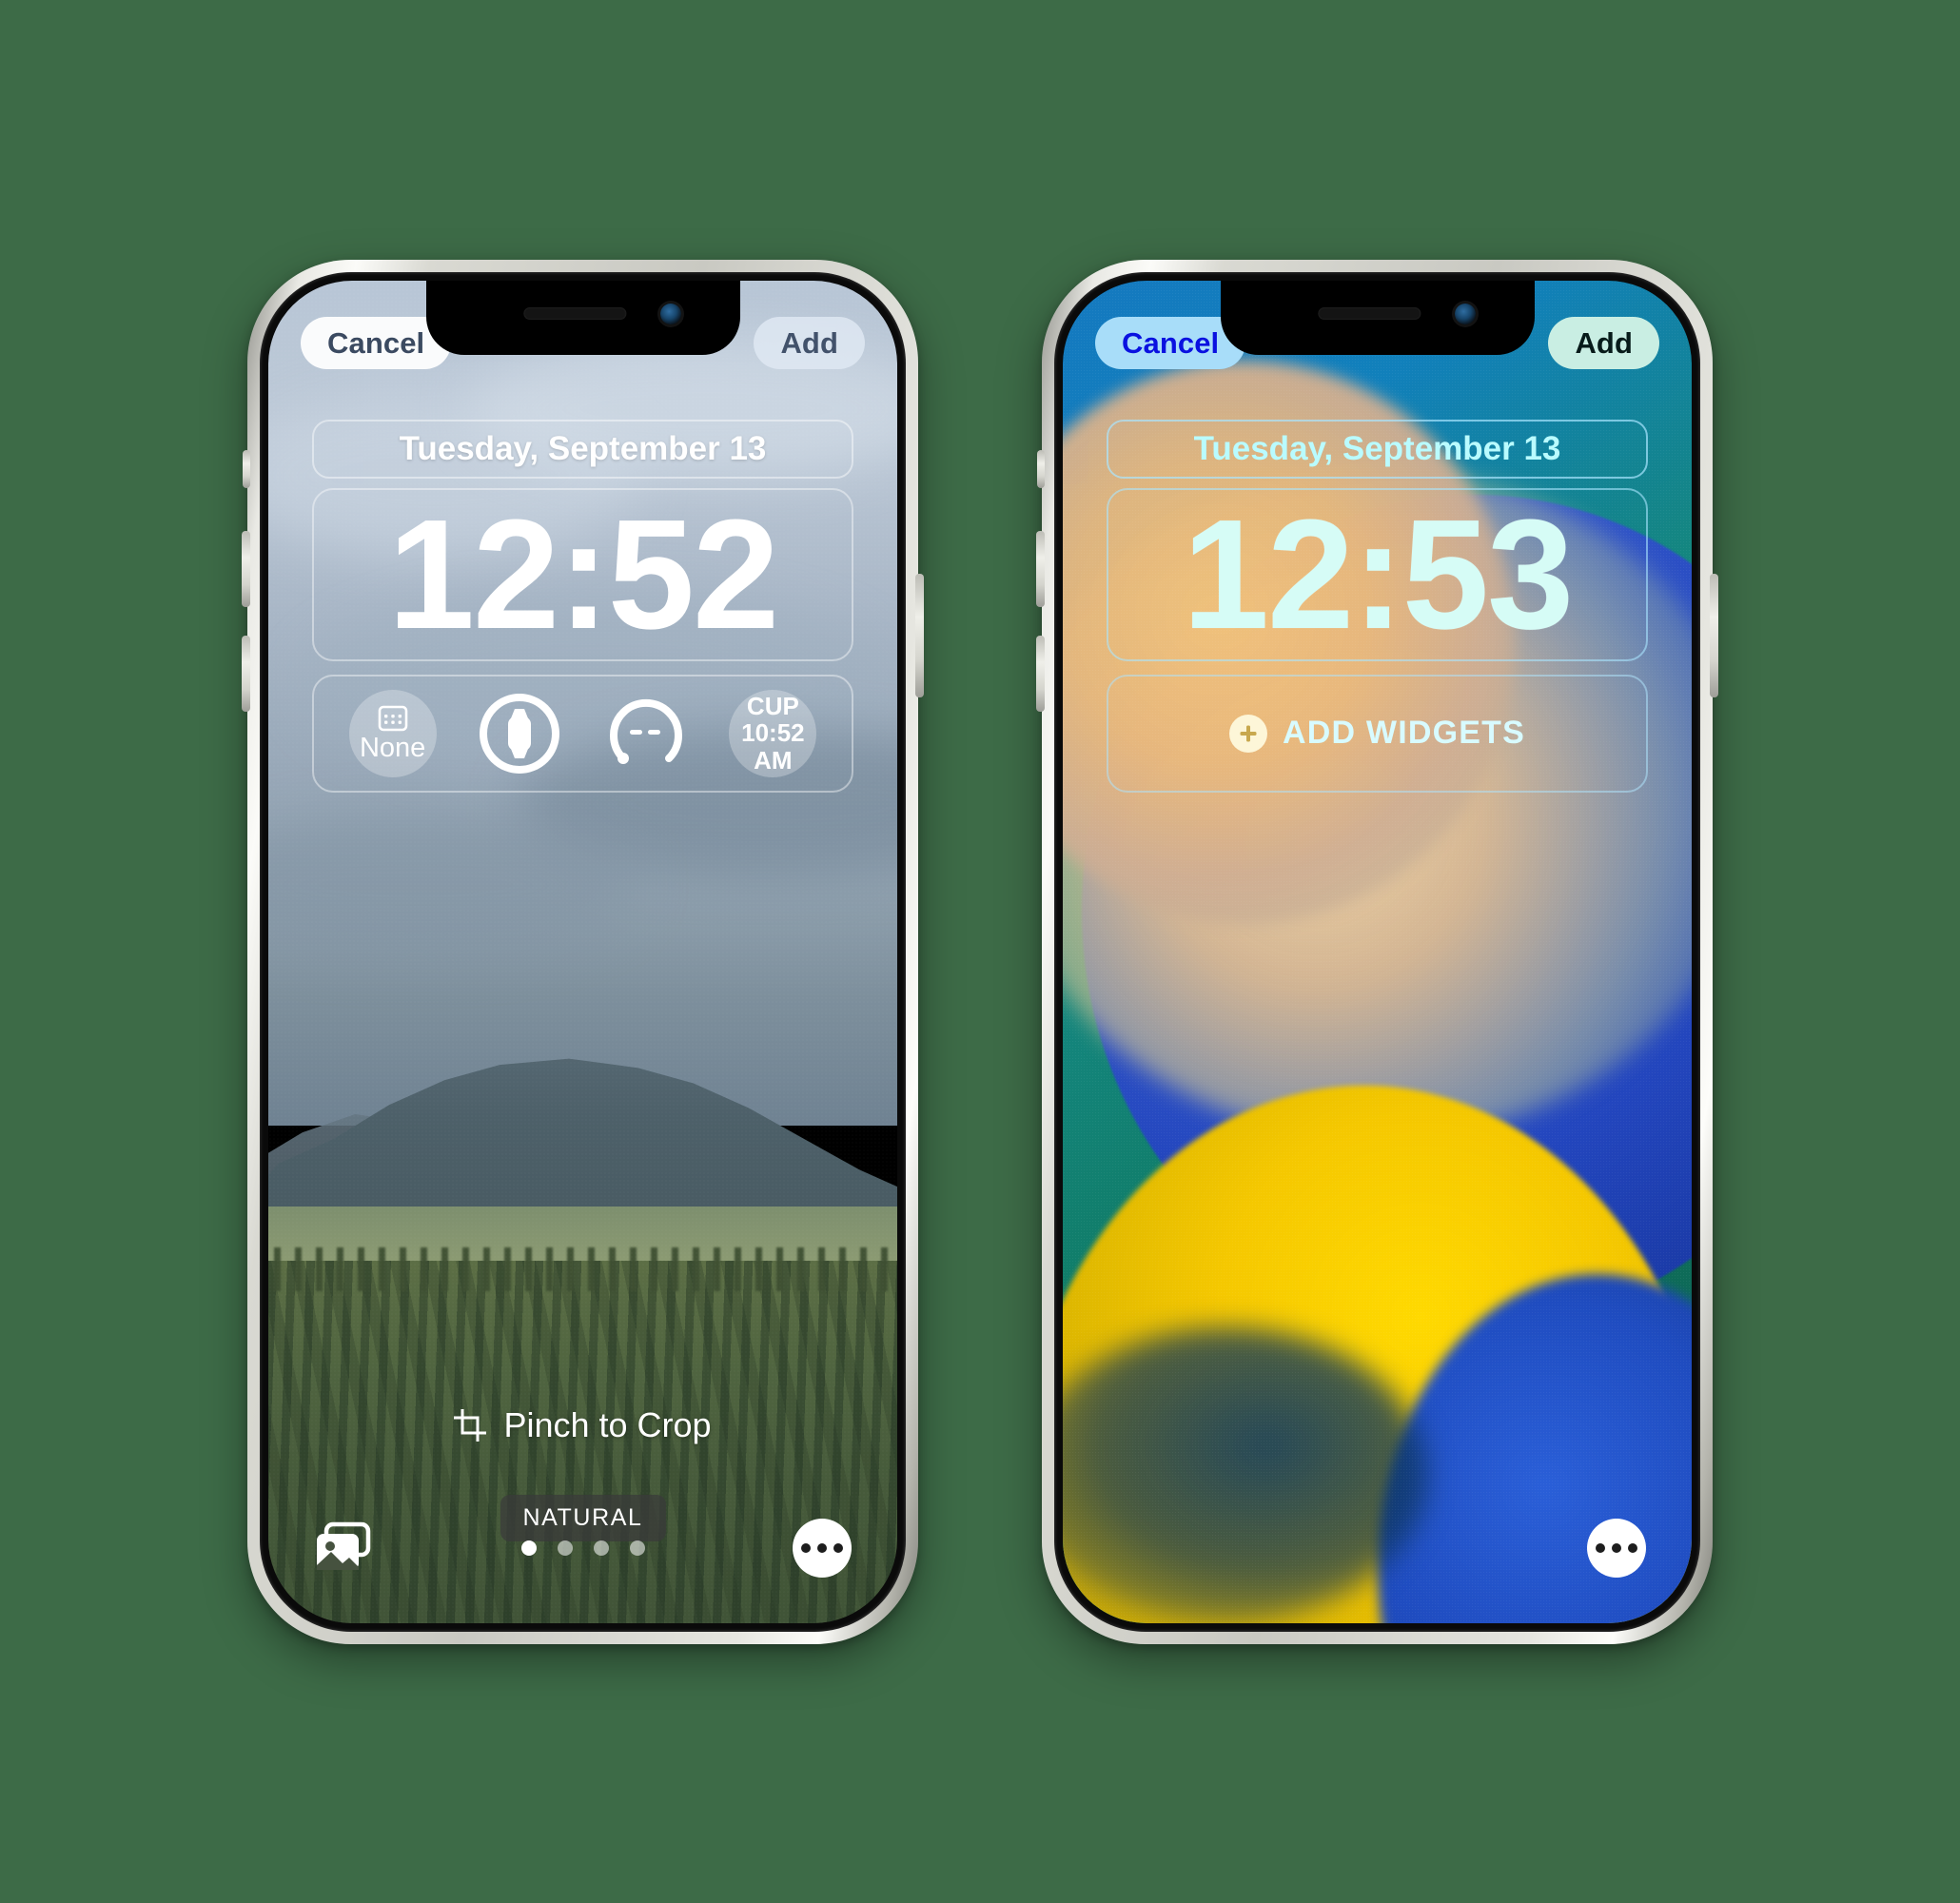 This screenshot has width=1960, height=1903. I want to click on clock-text: 12:53, so click(1378, 573).